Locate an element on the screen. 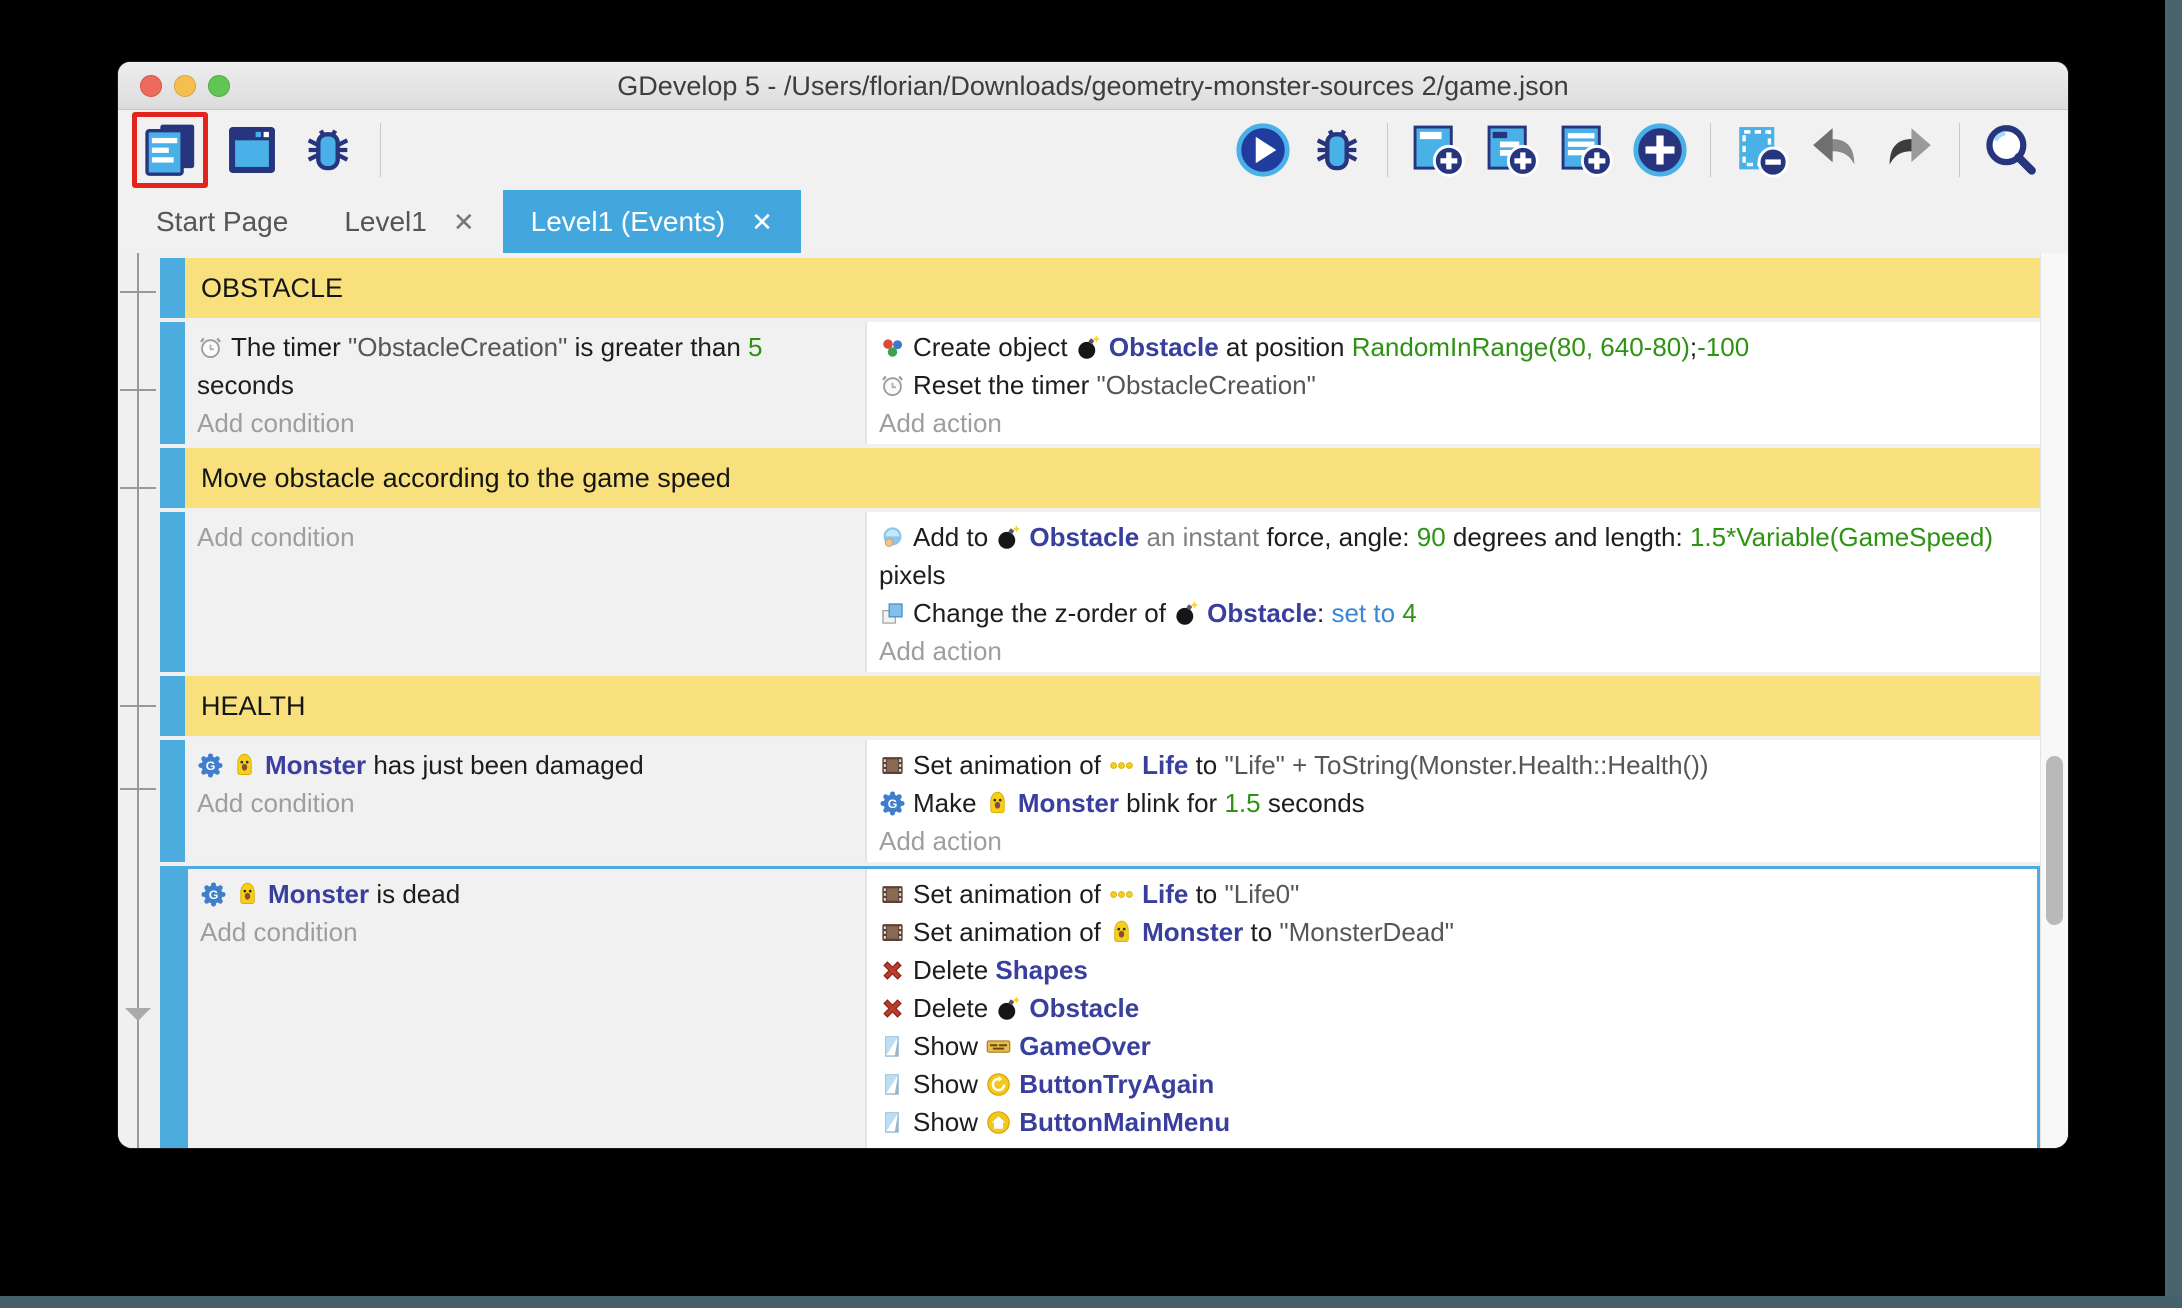 The image size is (2182, 1308). scene-editor-icon is located at coordinates (252, 150).